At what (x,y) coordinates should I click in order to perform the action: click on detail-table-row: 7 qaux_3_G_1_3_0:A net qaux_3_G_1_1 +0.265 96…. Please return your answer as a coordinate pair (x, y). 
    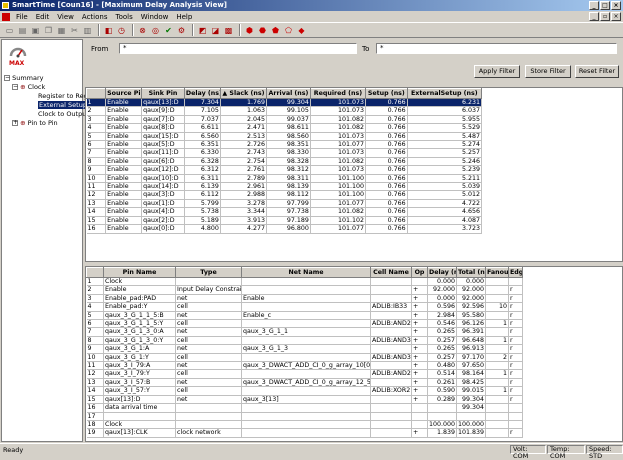
    Looking at the image, I should click on (304, 332).